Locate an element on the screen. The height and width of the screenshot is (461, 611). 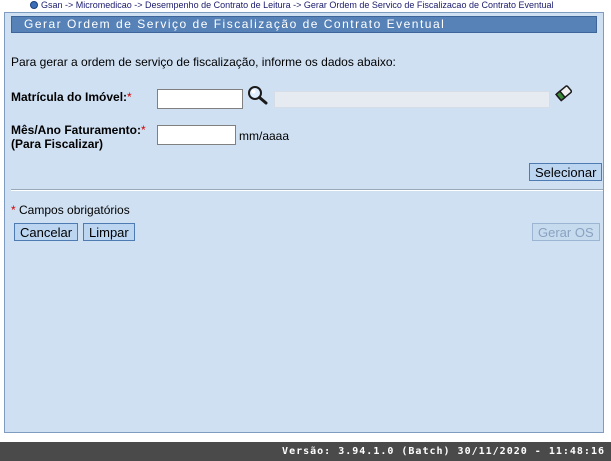
select-button: Selecionar is located at coordinates (566, 172).